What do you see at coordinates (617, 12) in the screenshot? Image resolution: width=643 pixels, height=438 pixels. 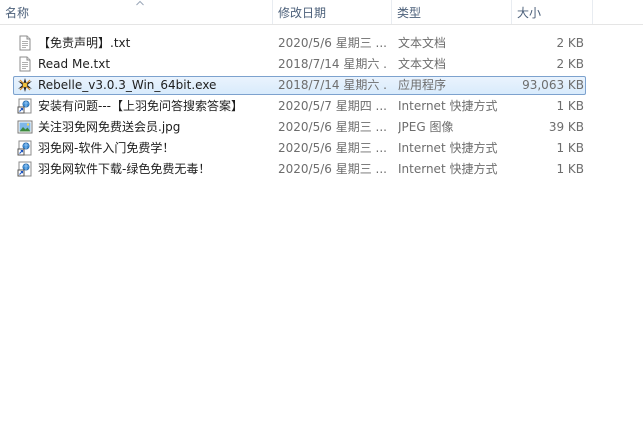 I see `column-header-empty` at bounding box center [617, 12].